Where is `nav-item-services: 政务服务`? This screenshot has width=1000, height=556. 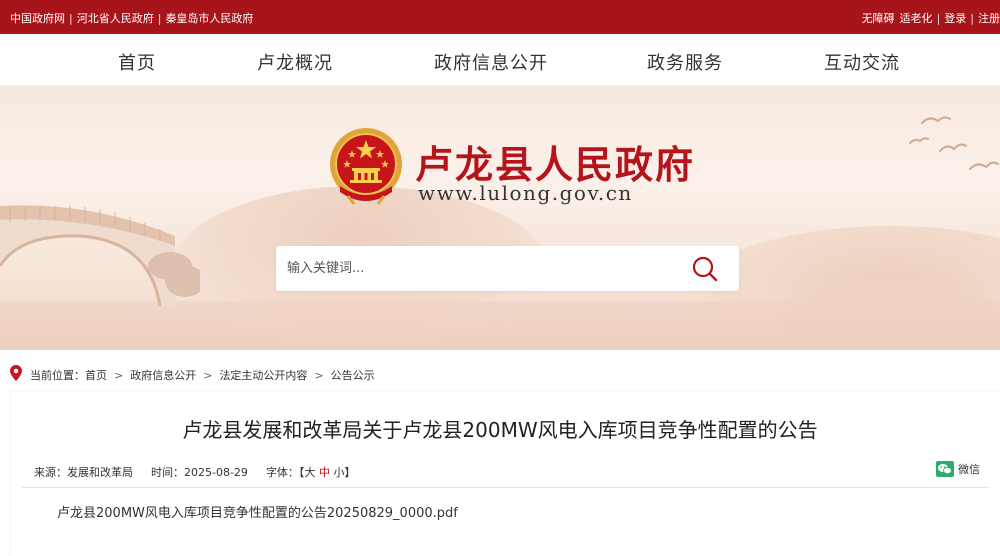
nav-item-services: 政务服务 is located at coordinates (685, 62).